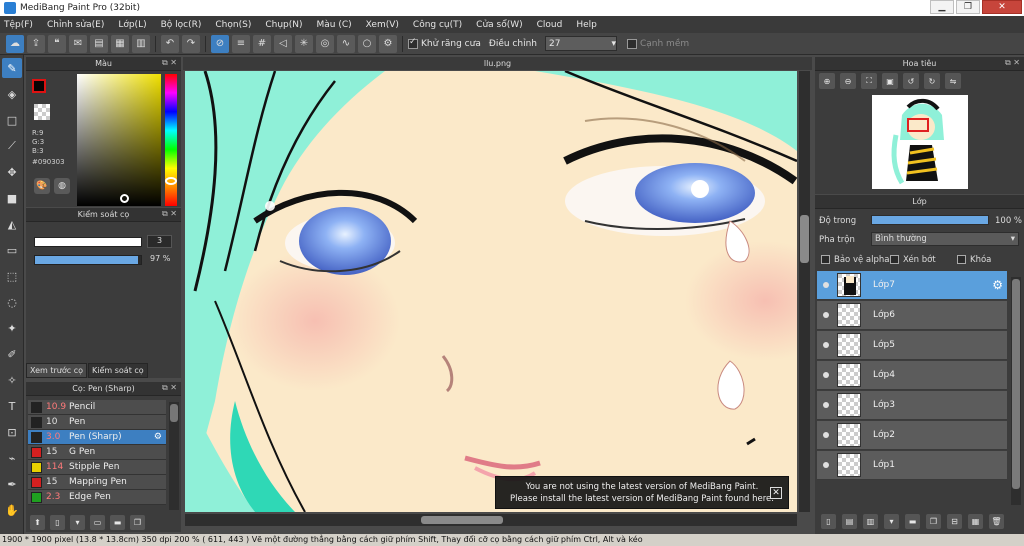 This screenshot has height=546, width=1024. What do you see at coordinates (942, 7) in the screenshot?
I see `minimize-button: ▁` at bounding box center [942, 7].